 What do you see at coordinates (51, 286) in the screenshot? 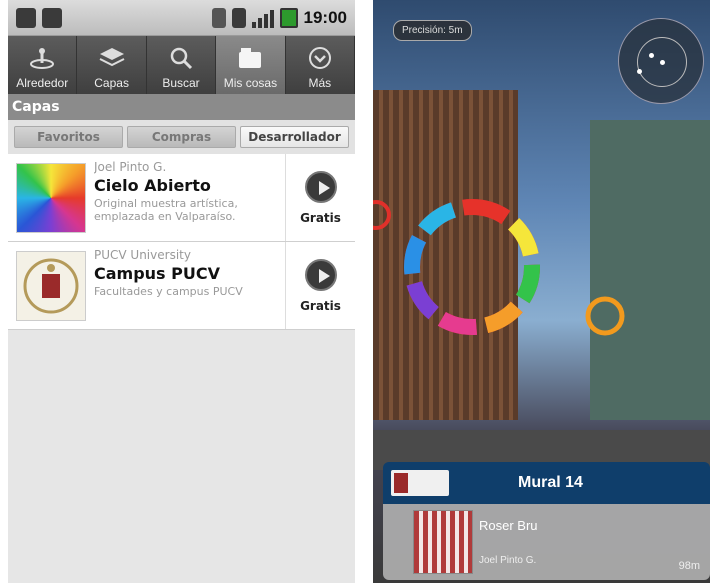
I see `pucv-seal-thumbnail` at bounding box center [51, 286].